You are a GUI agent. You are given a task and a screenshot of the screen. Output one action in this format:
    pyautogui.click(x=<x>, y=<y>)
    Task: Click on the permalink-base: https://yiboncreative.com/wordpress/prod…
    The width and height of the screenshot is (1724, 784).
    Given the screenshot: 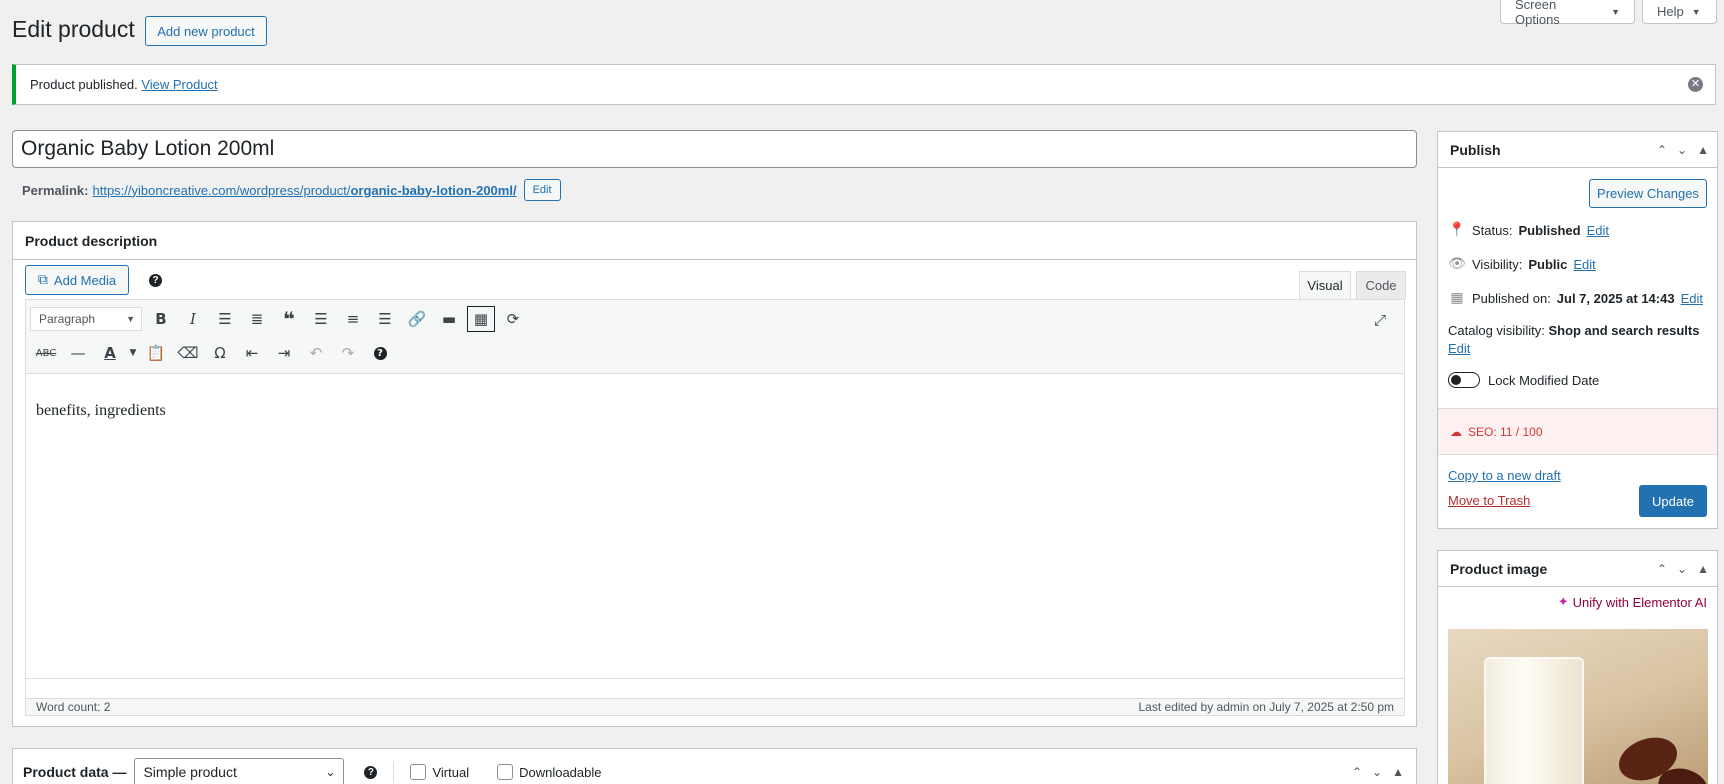 What is the action you would take?
    pyautogui.click(x=221, y=190)
    